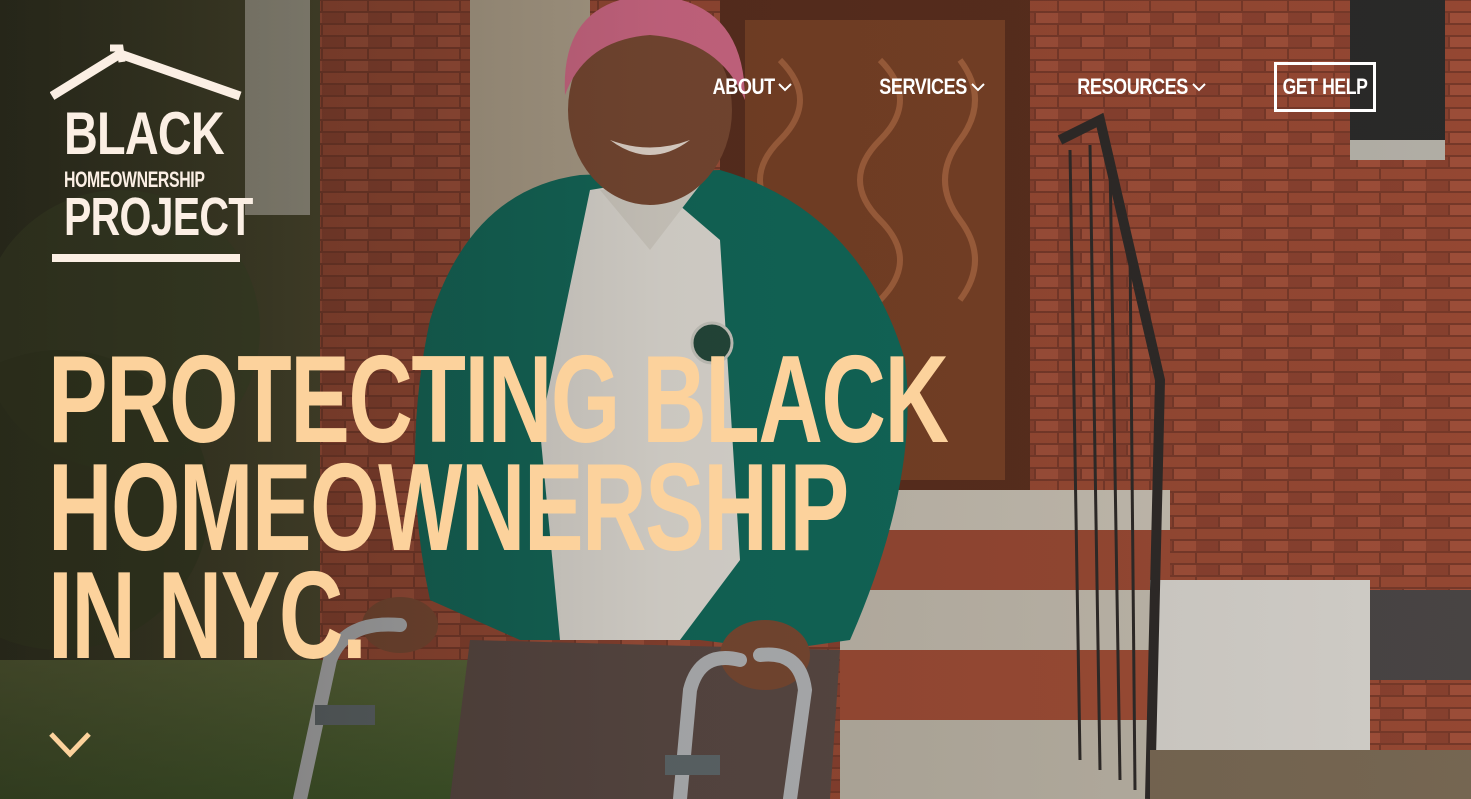 This screenshot has height=799, width=1471. I want to click on nav-item-resources: RESOURCES, so click(1129, 87).